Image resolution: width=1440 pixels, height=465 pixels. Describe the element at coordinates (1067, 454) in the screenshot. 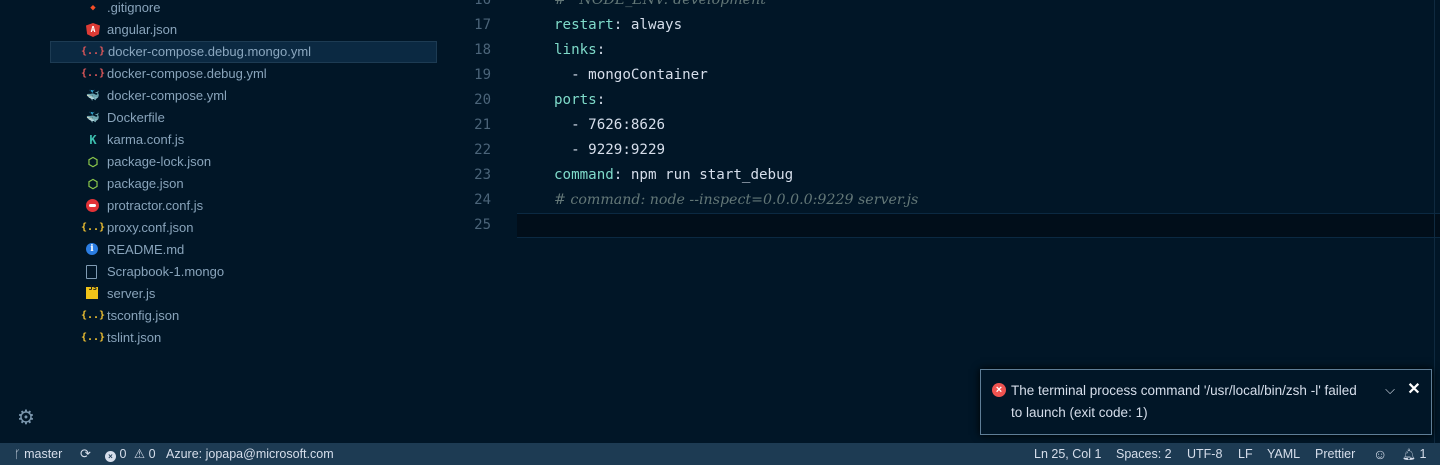

I see `cursor-position: Ln 25, Col 1` at that location.